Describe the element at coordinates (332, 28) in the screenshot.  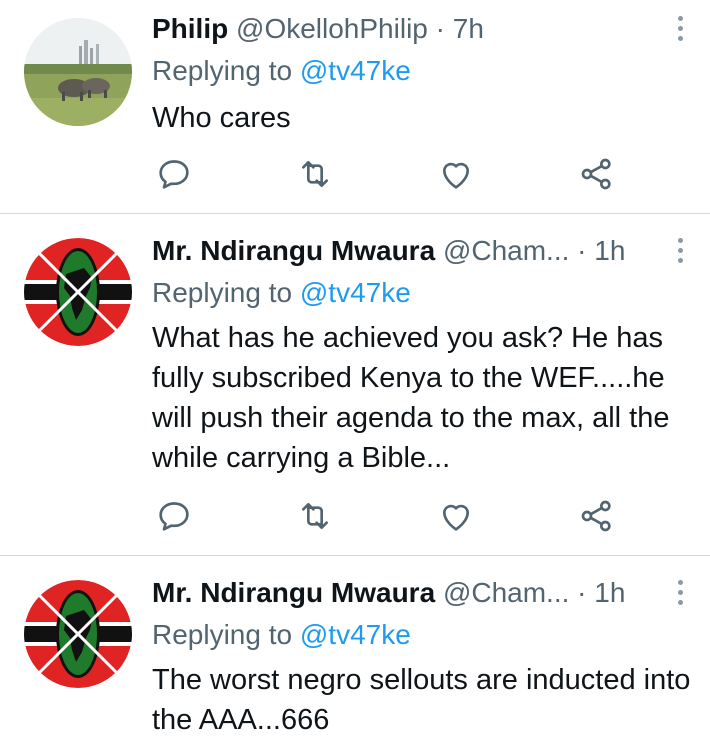
I see `user-handle: @OkellohPhilip` at that location.